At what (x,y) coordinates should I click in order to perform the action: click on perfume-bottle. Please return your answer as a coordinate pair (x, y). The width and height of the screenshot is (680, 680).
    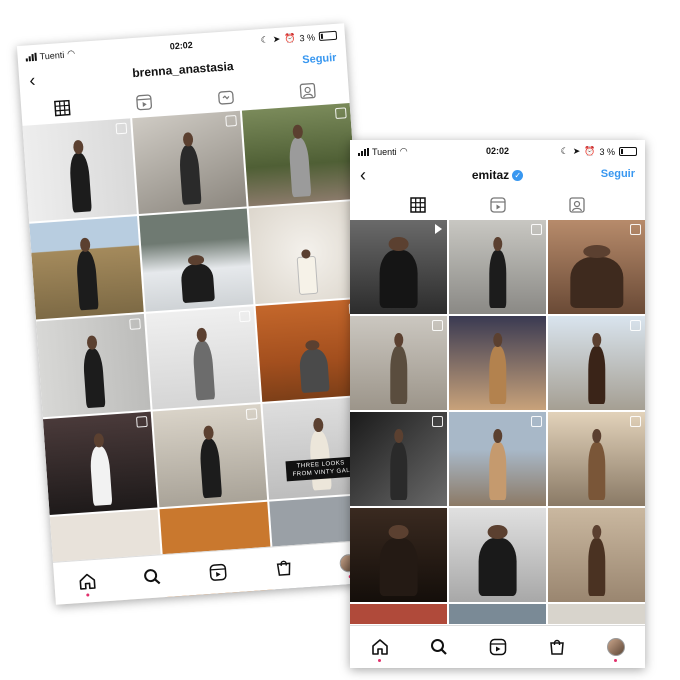
    Looking at the image, I should click on (307, 275).